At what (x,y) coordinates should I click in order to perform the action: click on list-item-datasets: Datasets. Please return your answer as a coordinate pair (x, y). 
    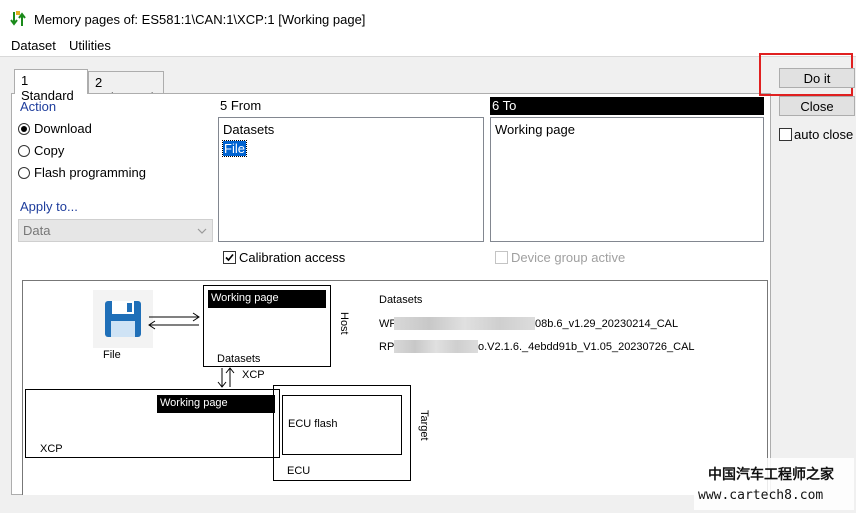
    Looking at the image, I should click on (248, 129).